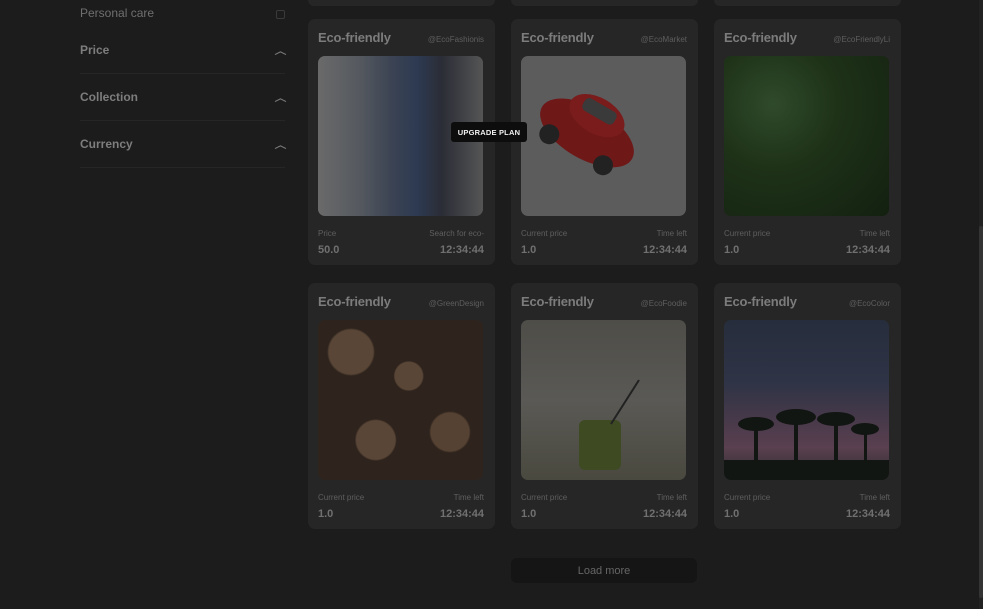 This screenshot has width=983, height=609. What do you see at coordinates (806, 400) in the screenshot?
I see `card-image-palm-trees-sunset` at bounding box center [806, 400].